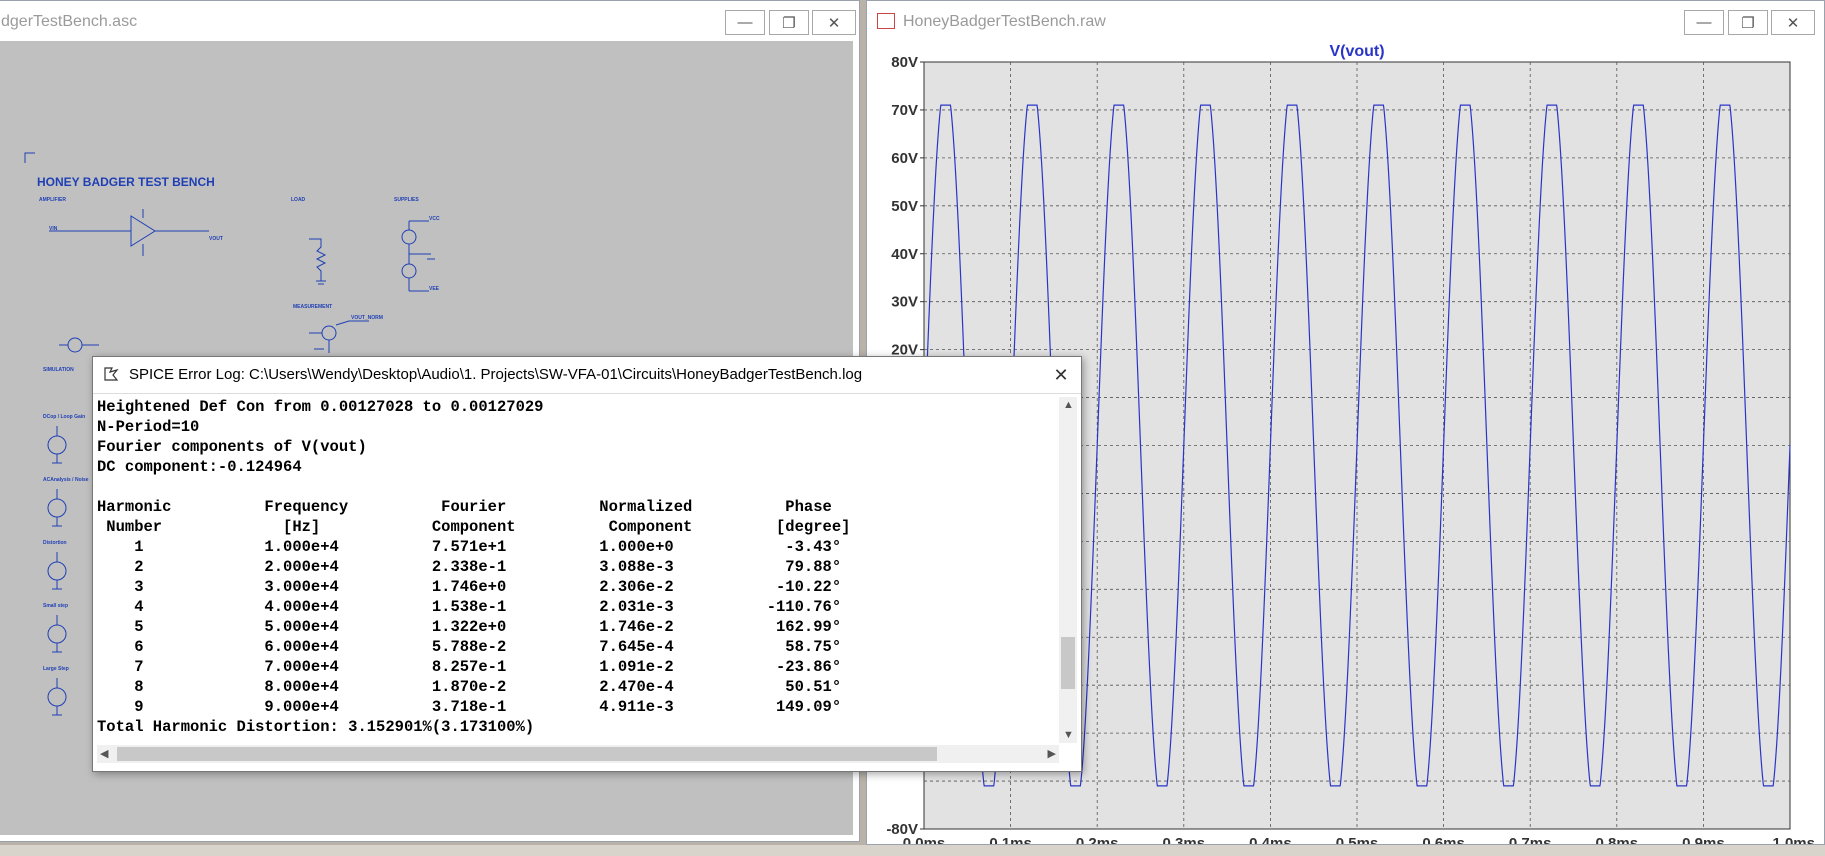 Image resolution: width=1825 pixels, height=856 pixels. What do you see at coordinates (904, 110) in the screenshot?
I see `y-tick-label: 70V` at bounding box center [904, 110].